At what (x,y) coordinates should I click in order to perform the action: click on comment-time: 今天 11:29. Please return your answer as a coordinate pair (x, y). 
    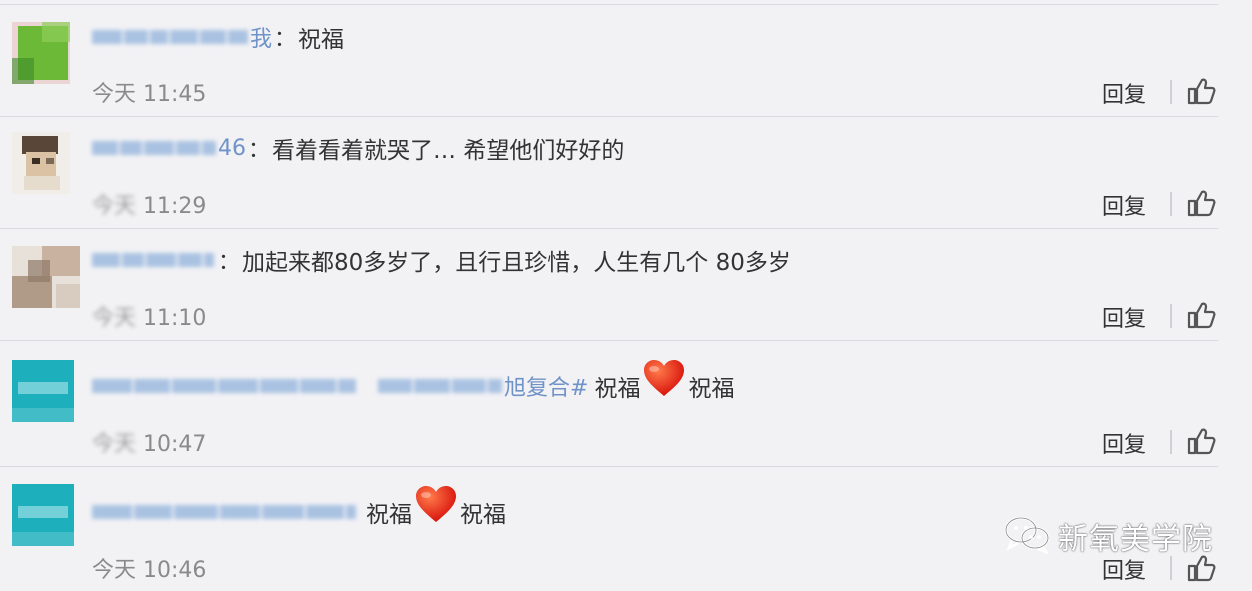
    Looking at the image, I should click on (149, 204).